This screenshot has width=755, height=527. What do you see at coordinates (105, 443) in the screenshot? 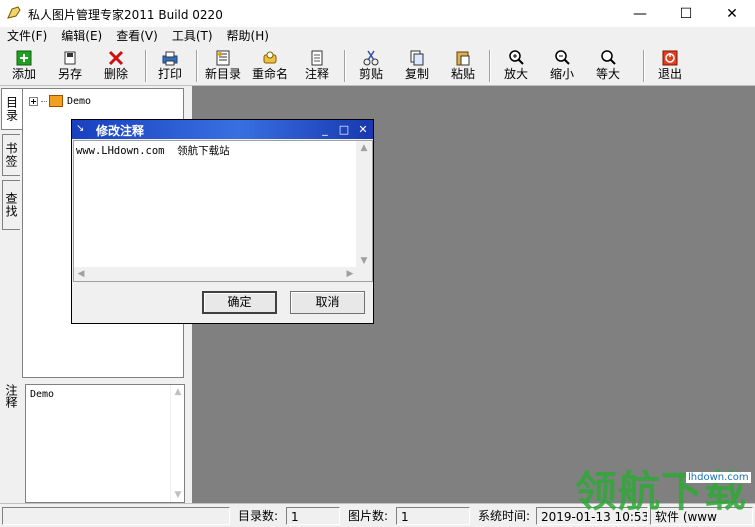
I see `notes-panel: Demo ▲ ▼` at bounding box center [105, 443].